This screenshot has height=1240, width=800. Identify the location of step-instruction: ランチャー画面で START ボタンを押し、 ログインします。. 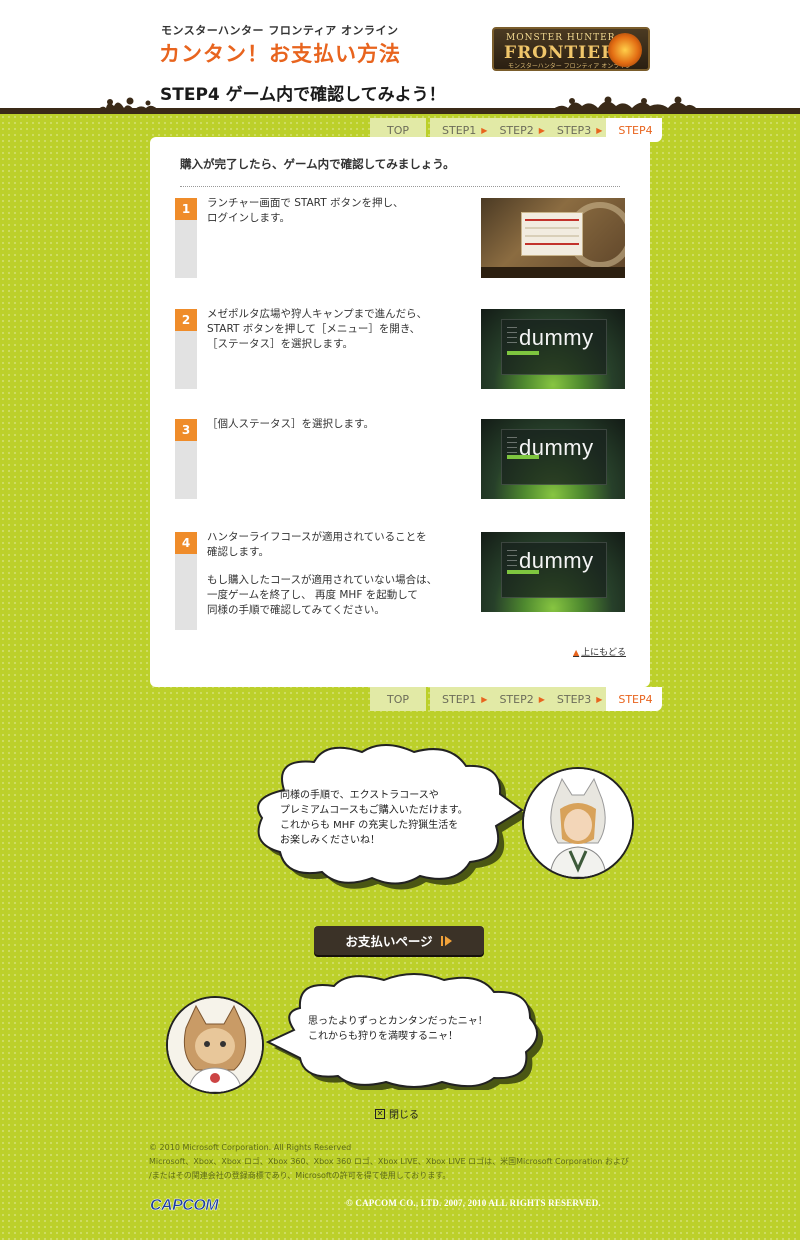
(305, 217).